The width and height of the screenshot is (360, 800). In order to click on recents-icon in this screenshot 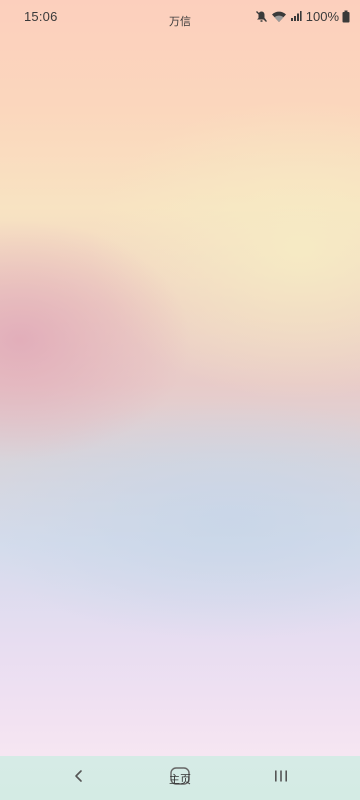, I will do `click(281, 778)`.